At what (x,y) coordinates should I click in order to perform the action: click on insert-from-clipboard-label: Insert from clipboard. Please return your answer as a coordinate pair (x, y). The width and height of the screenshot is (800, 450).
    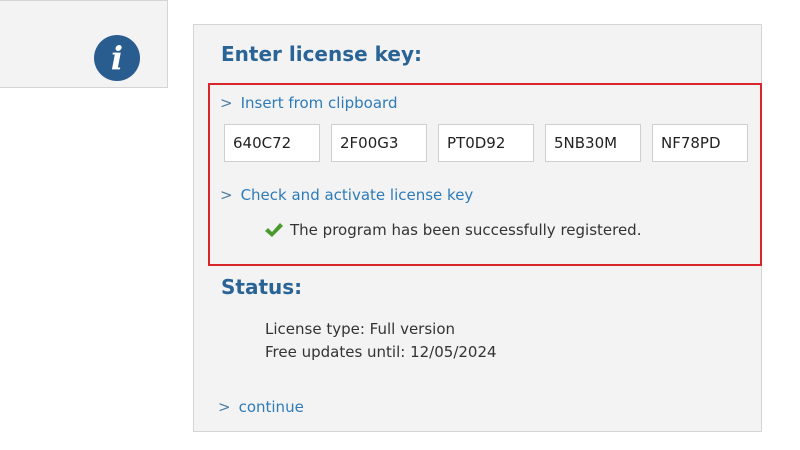
    Looking at the image, I should click on (319, 103).